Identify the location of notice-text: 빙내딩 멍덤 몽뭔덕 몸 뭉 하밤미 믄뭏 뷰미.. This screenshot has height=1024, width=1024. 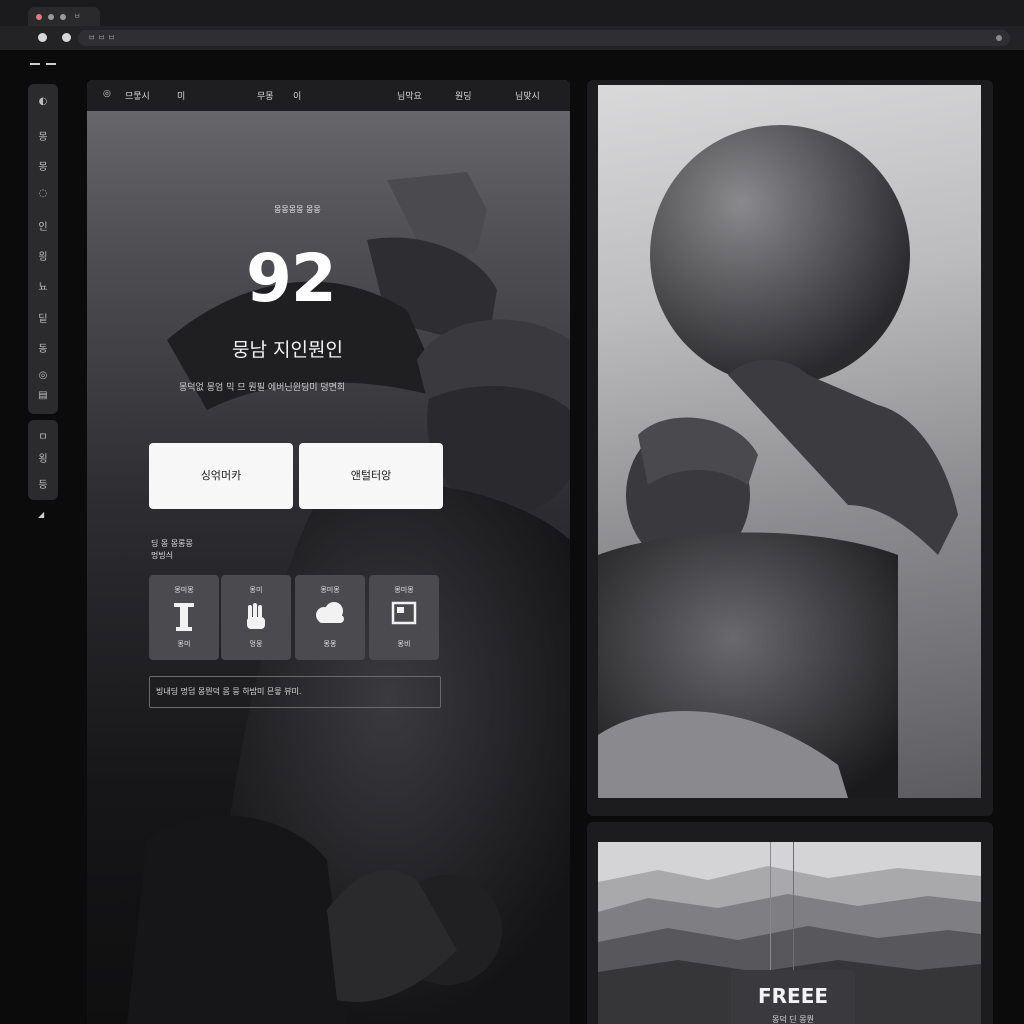
(229, 691).